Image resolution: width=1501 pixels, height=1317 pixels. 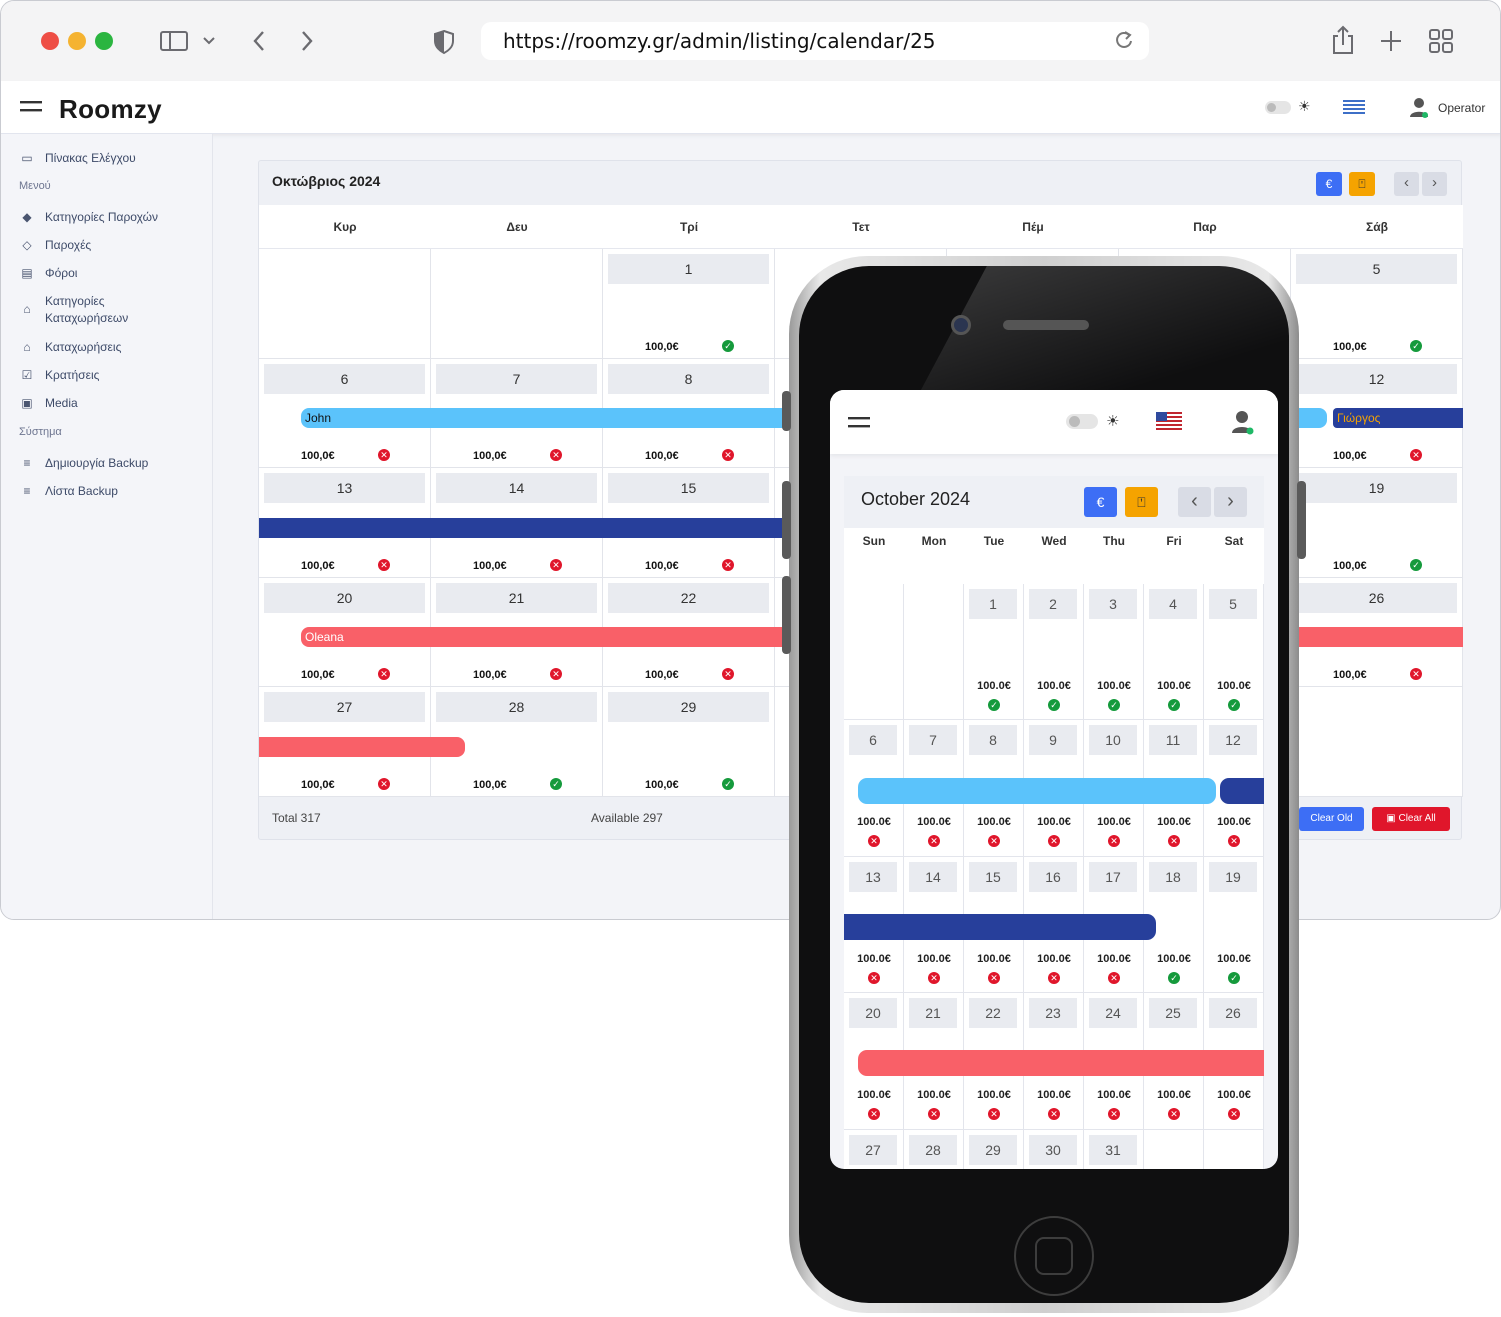 I want to click on mobile-day-cell: 30, so click(x=1054, y=1149).